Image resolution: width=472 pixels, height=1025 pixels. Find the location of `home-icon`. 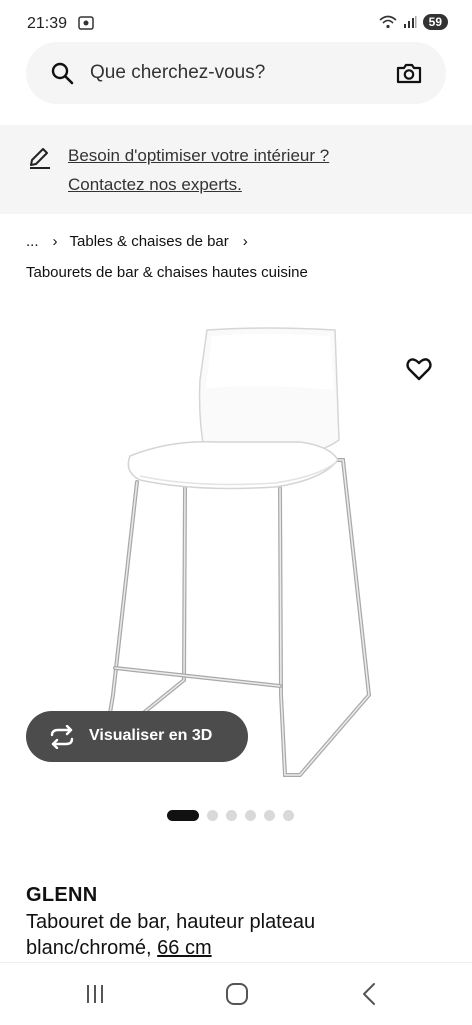

home-icon is located at coordinates (237, 994).